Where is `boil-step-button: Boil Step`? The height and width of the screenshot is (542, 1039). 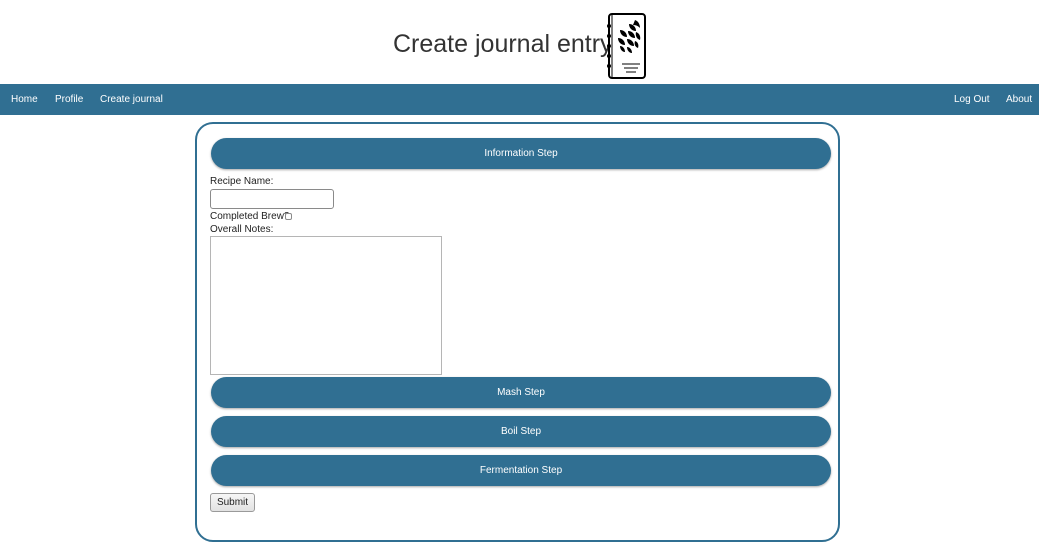
boil-step-button: Boil Step is located at coordinates (521, 431).